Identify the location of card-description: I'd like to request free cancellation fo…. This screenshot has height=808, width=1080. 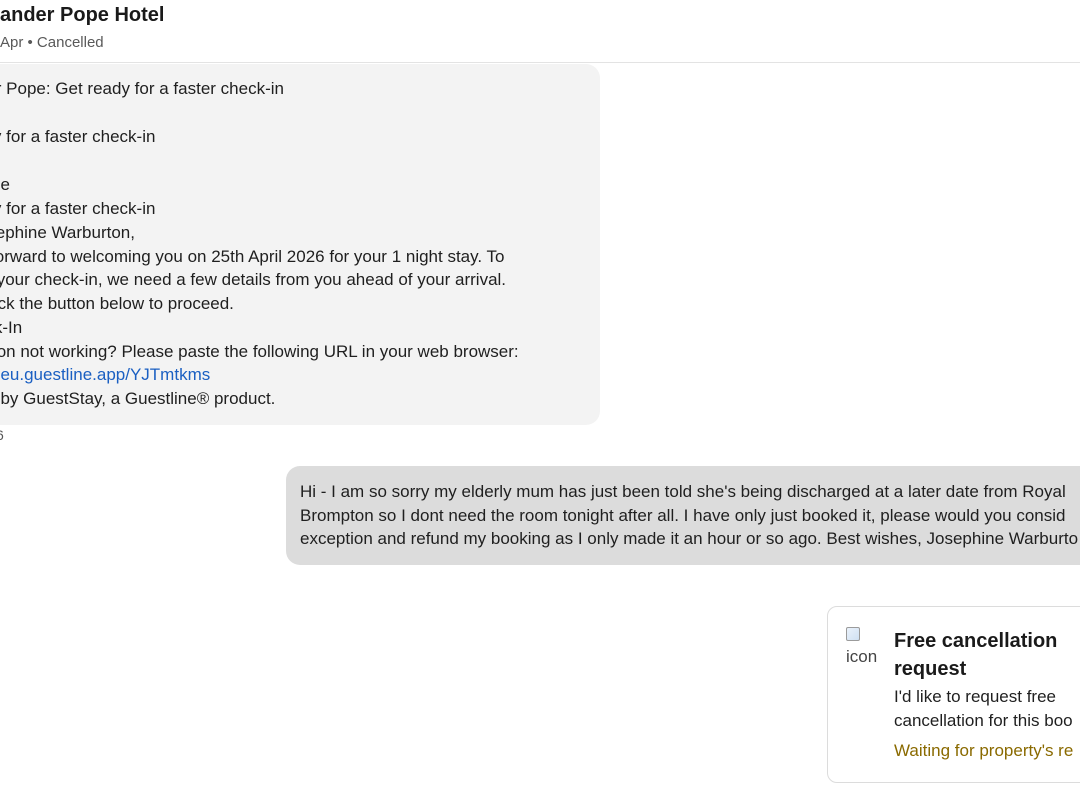
(987, 709).